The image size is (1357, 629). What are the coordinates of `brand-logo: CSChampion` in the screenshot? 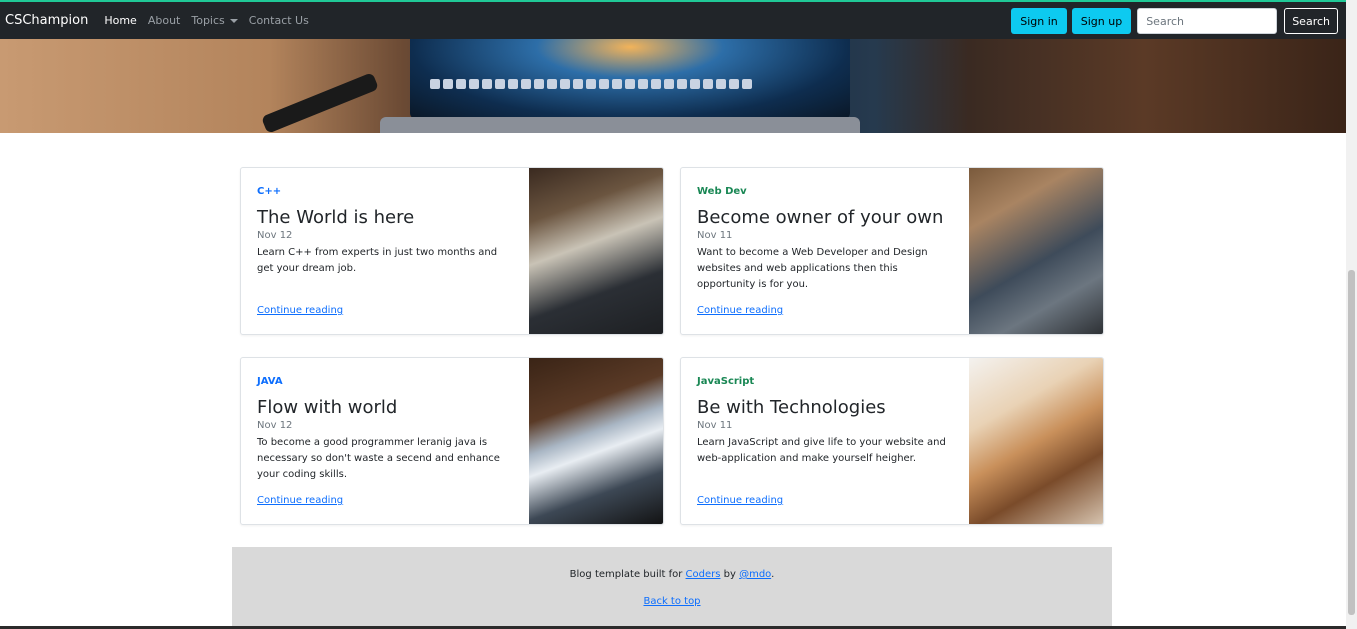 It's located at (46, 20).